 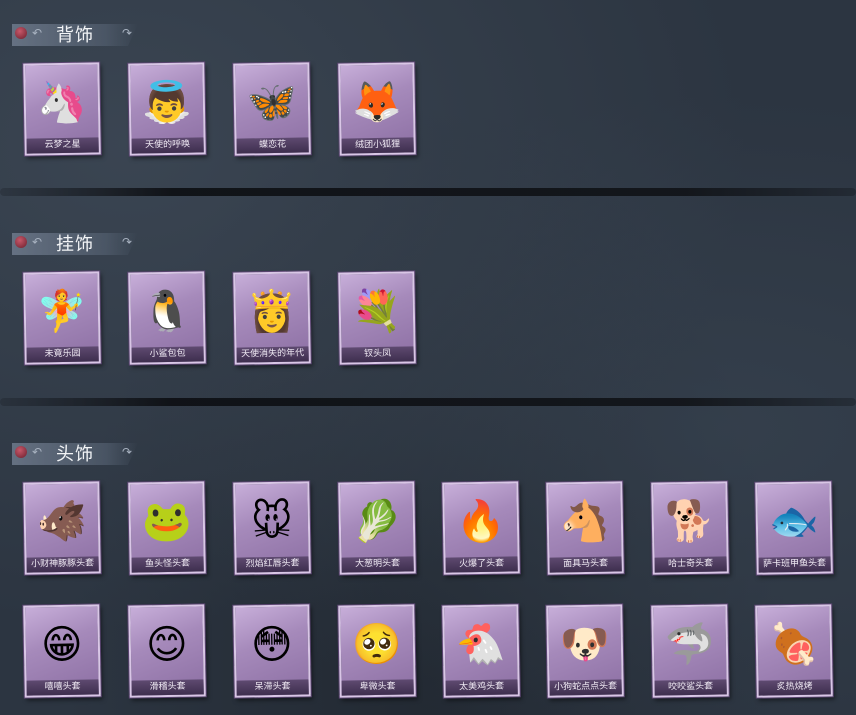 I want to click on item-card: 🧚 未竟乐园, so click(x=62, y=318).